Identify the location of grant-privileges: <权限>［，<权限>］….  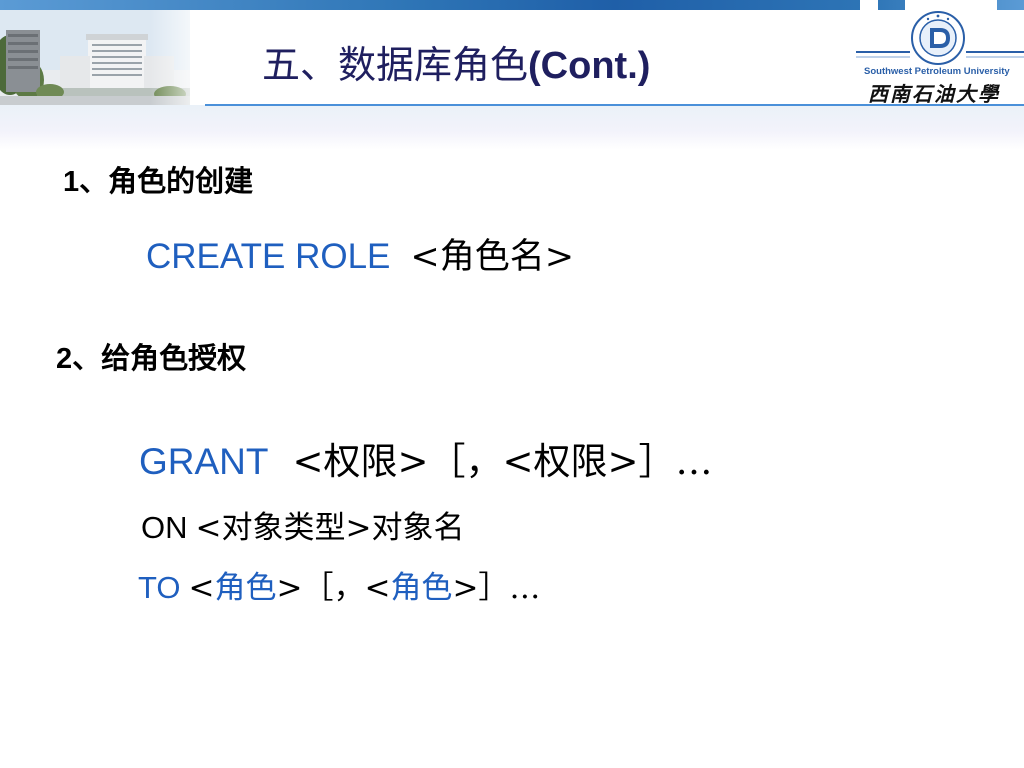
(502, 461).